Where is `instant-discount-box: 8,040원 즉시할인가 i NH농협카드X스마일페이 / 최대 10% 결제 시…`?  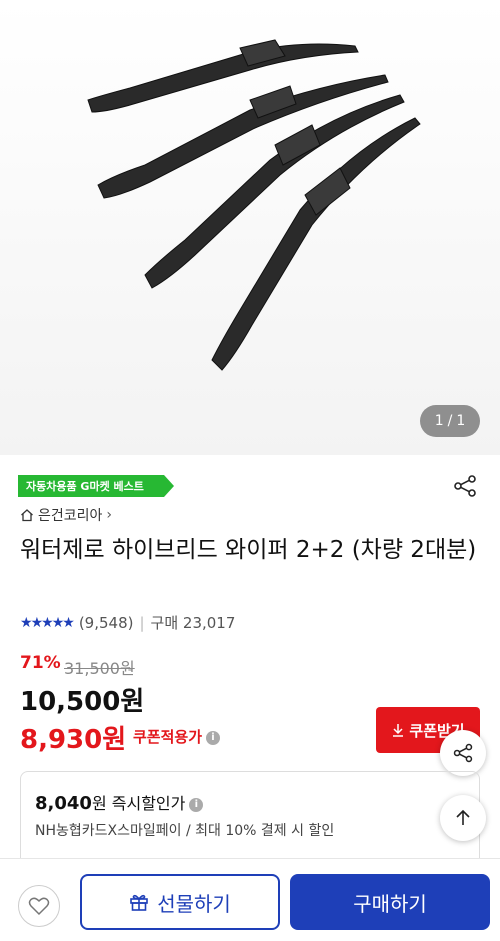 instant-discount-box: 8,040원 즉시할인가 i NH농협카드X스마일페이 / 최대 10% 결제 시… is located at coordinates (250, 821).